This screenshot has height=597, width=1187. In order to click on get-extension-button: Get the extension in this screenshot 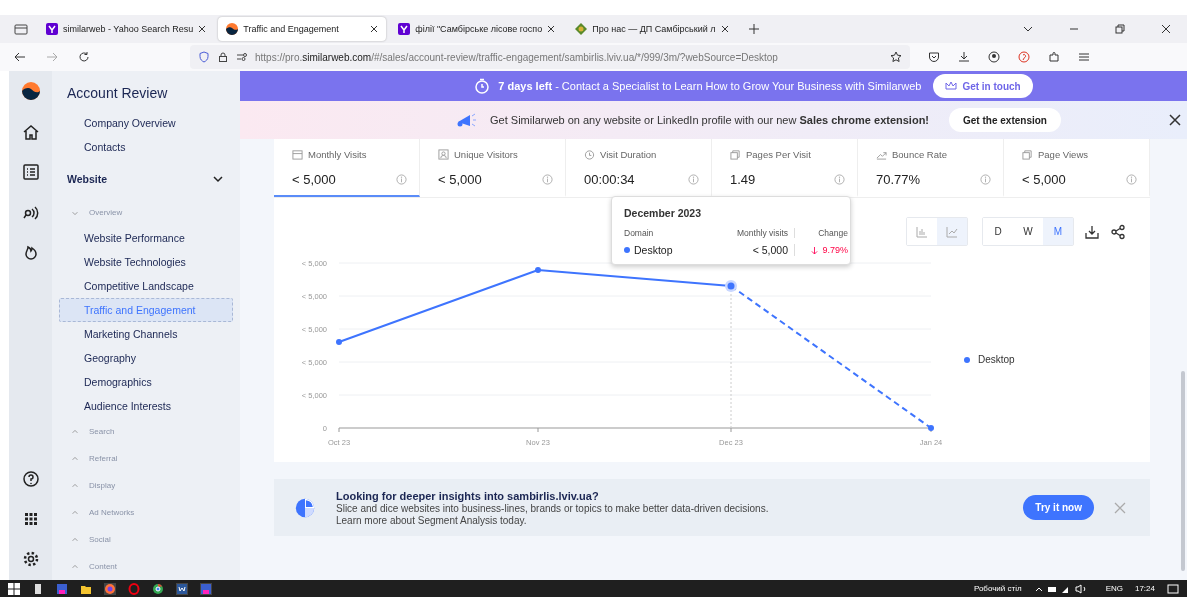, I will do `click(1005, 120)`.